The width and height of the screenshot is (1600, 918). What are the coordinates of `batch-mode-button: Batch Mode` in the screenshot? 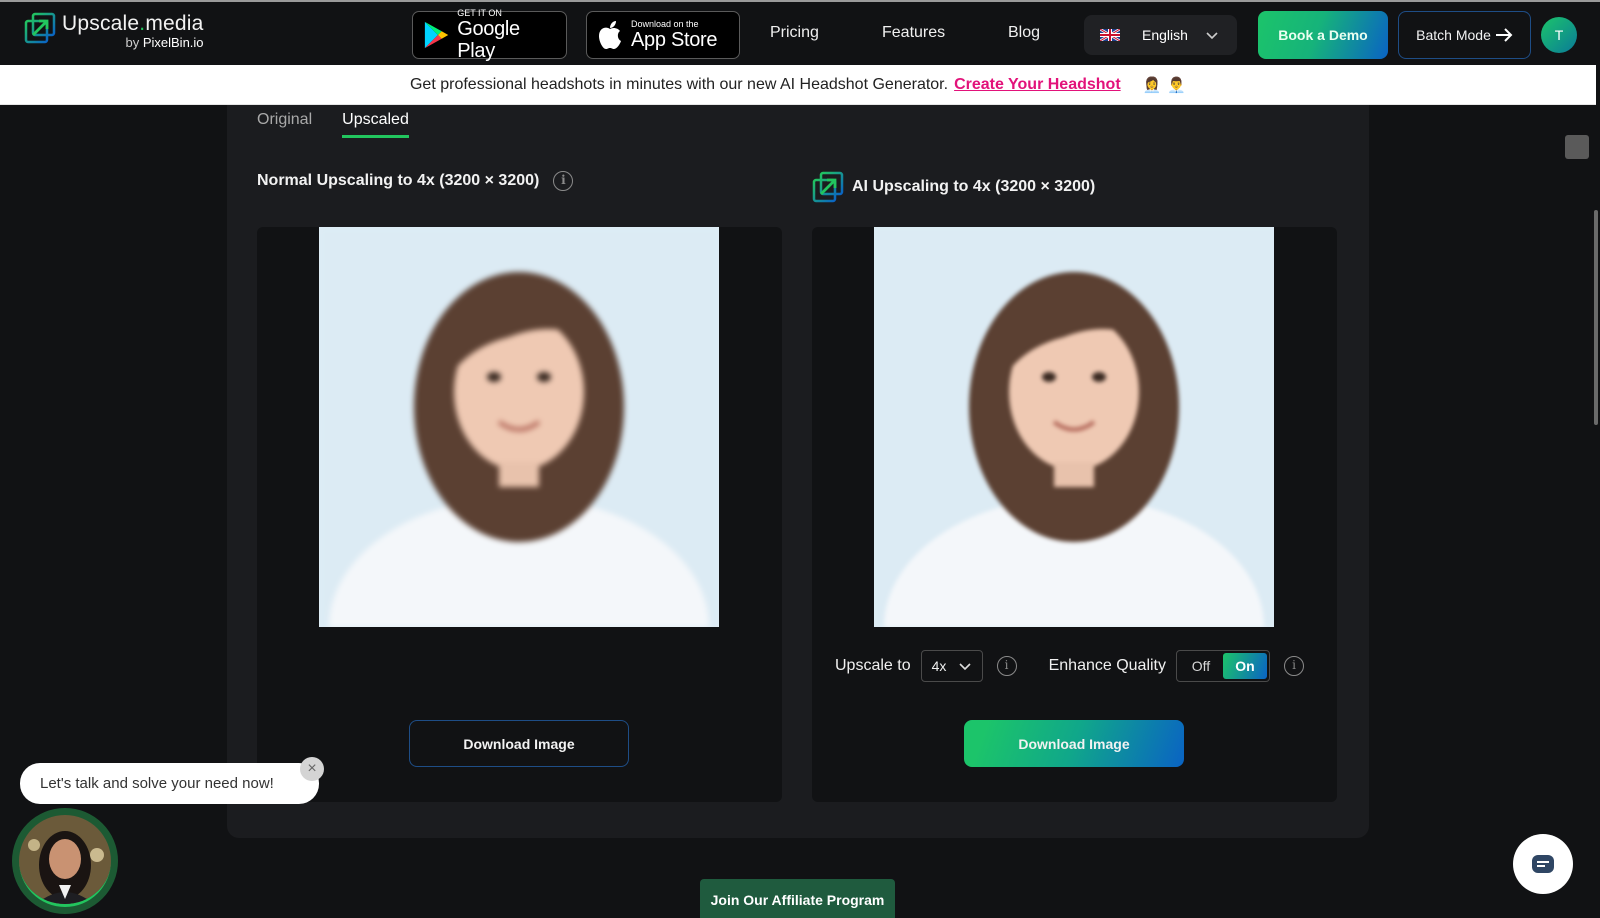 It's located at (1464, 35).